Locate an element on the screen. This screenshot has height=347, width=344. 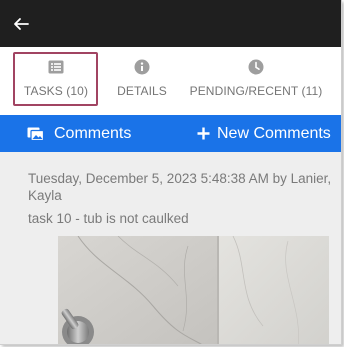
new-comments-label: New Comments is located at coordinates (274, 133).